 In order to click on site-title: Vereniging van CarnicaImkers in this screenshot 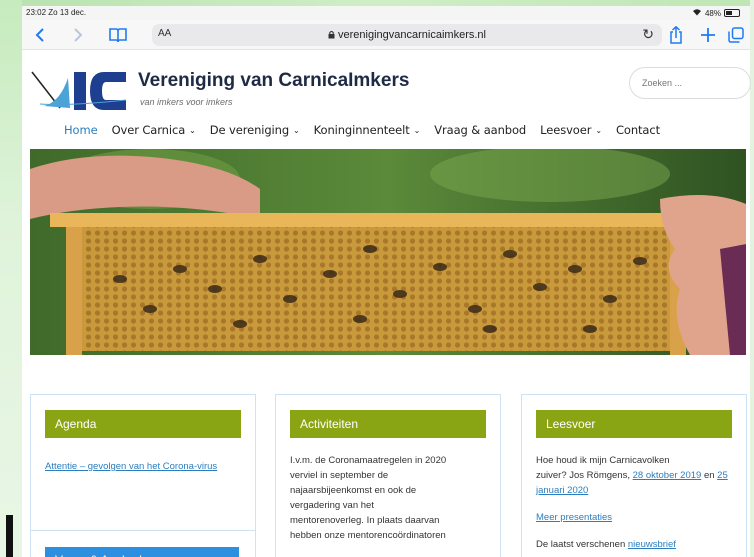, I will do `click(273, 81)`.